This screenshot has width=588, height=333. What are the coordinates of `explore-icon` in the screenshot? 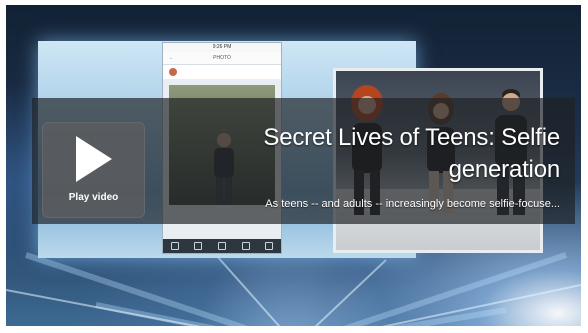 It's located at (198, 246).